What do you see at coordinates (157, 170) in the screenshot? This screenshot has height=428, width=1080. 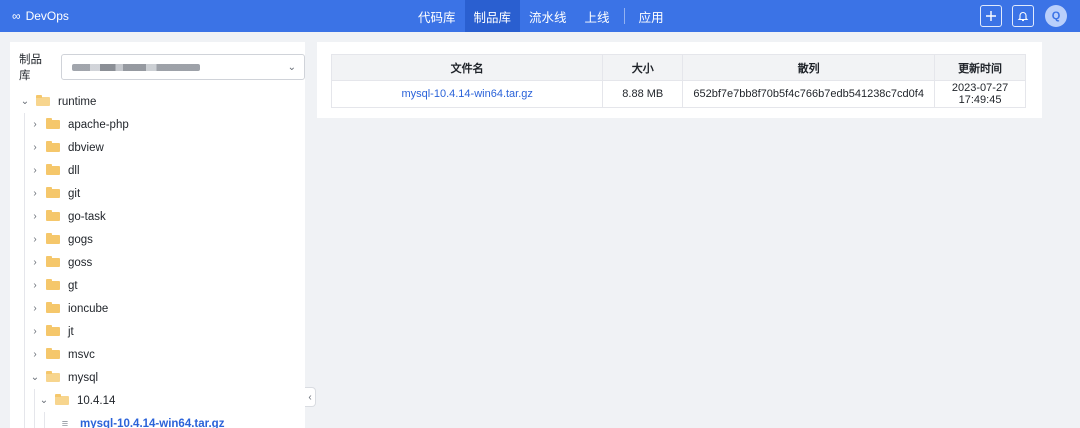 I see `tree-node-dll: › dll` at bounding box center [157, 170].